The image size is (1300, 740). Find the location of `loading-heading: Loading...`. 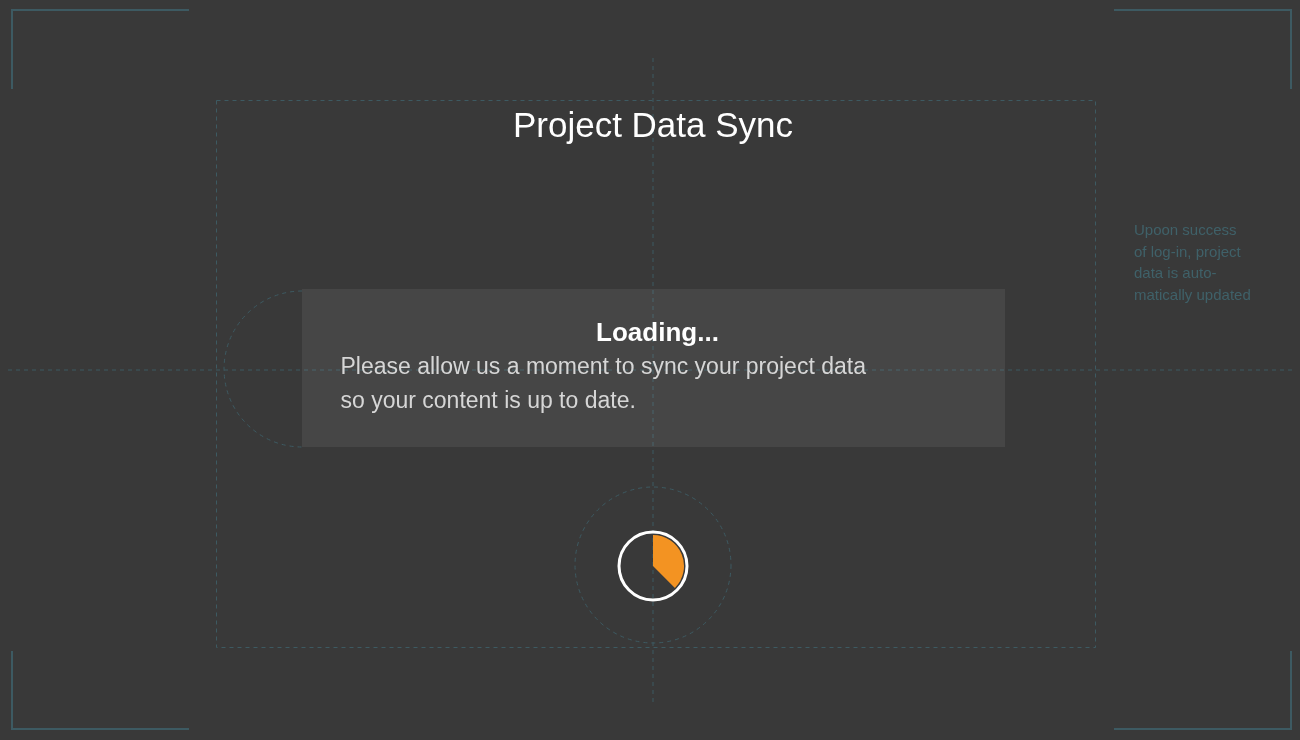

loading-heading: Loading... is located at coordinates (657, 332).